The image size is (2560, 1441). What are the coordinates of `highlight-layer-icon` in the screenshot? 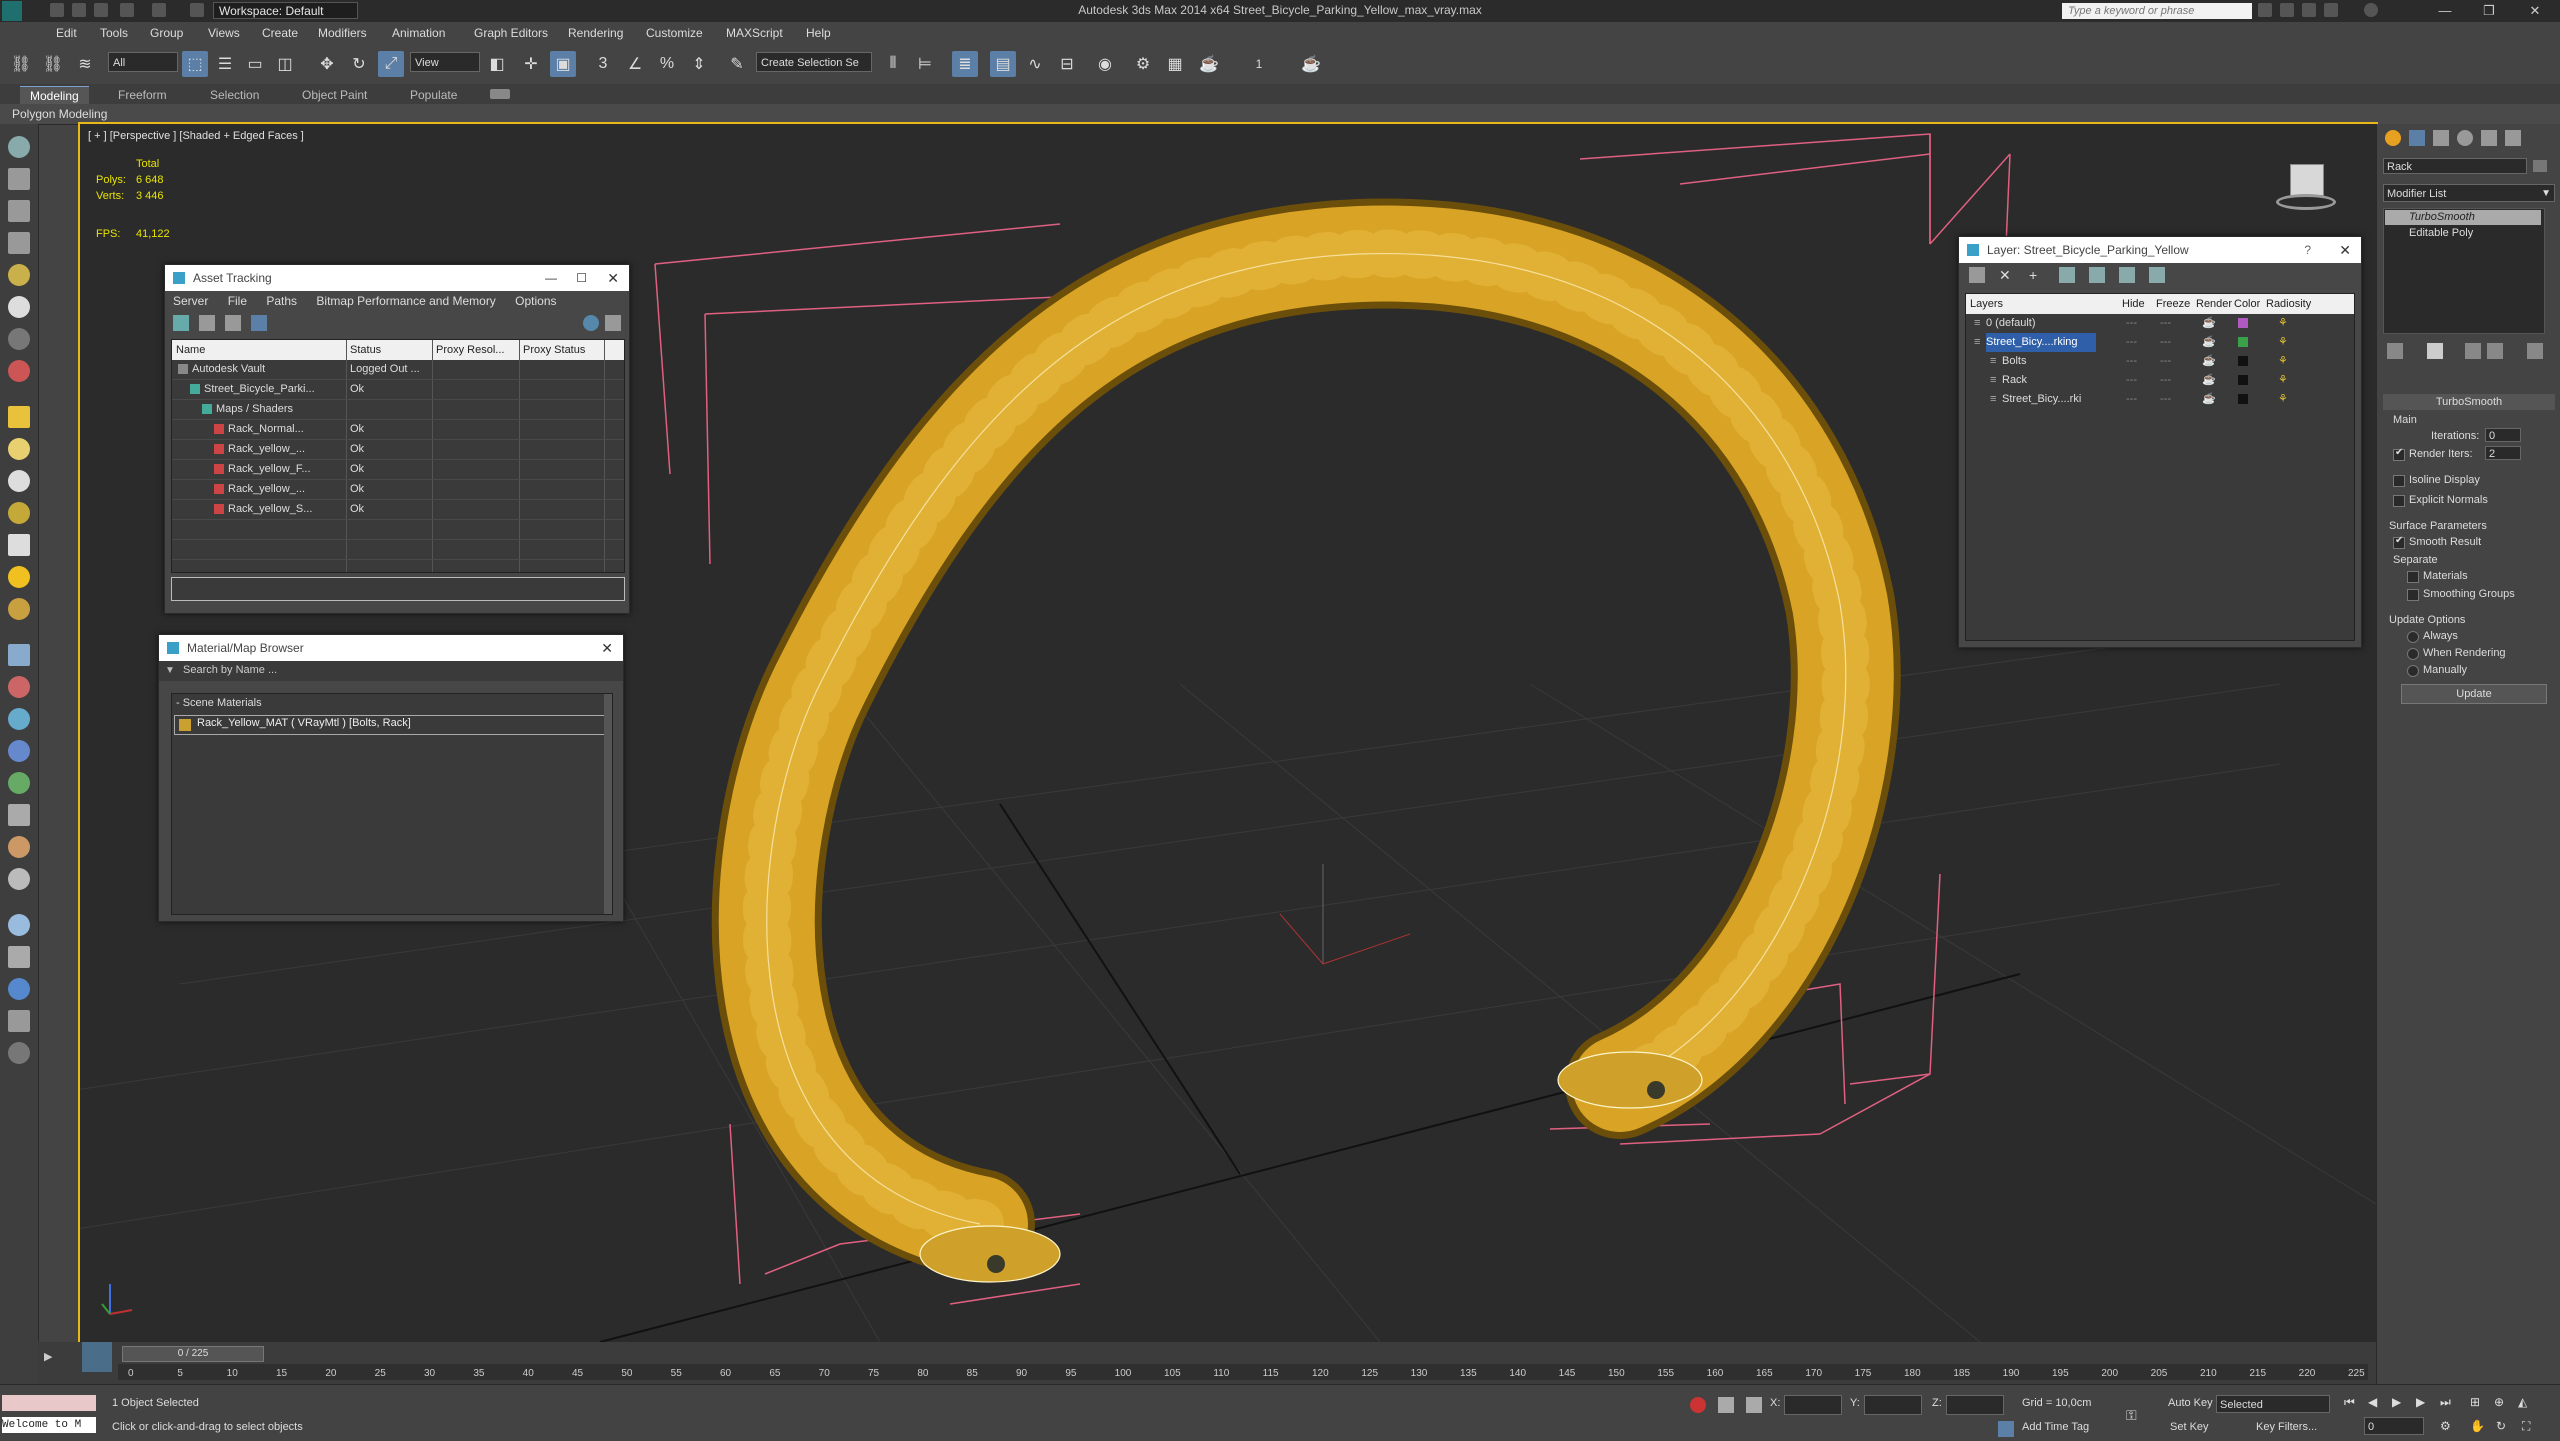 It's located at (2097, 275).